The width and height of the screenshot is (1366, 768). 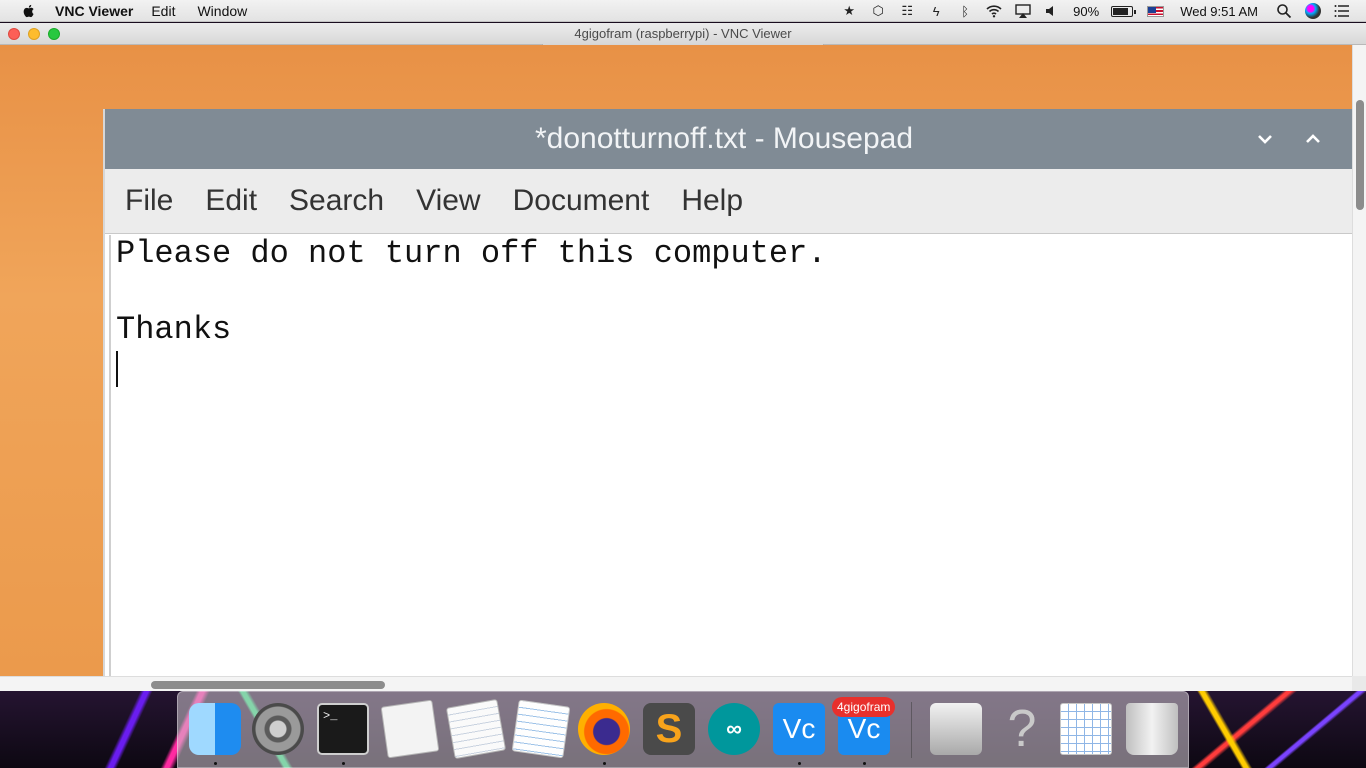 I want to click on horizontal-scroll-thumb, so click(x=268, y=685).